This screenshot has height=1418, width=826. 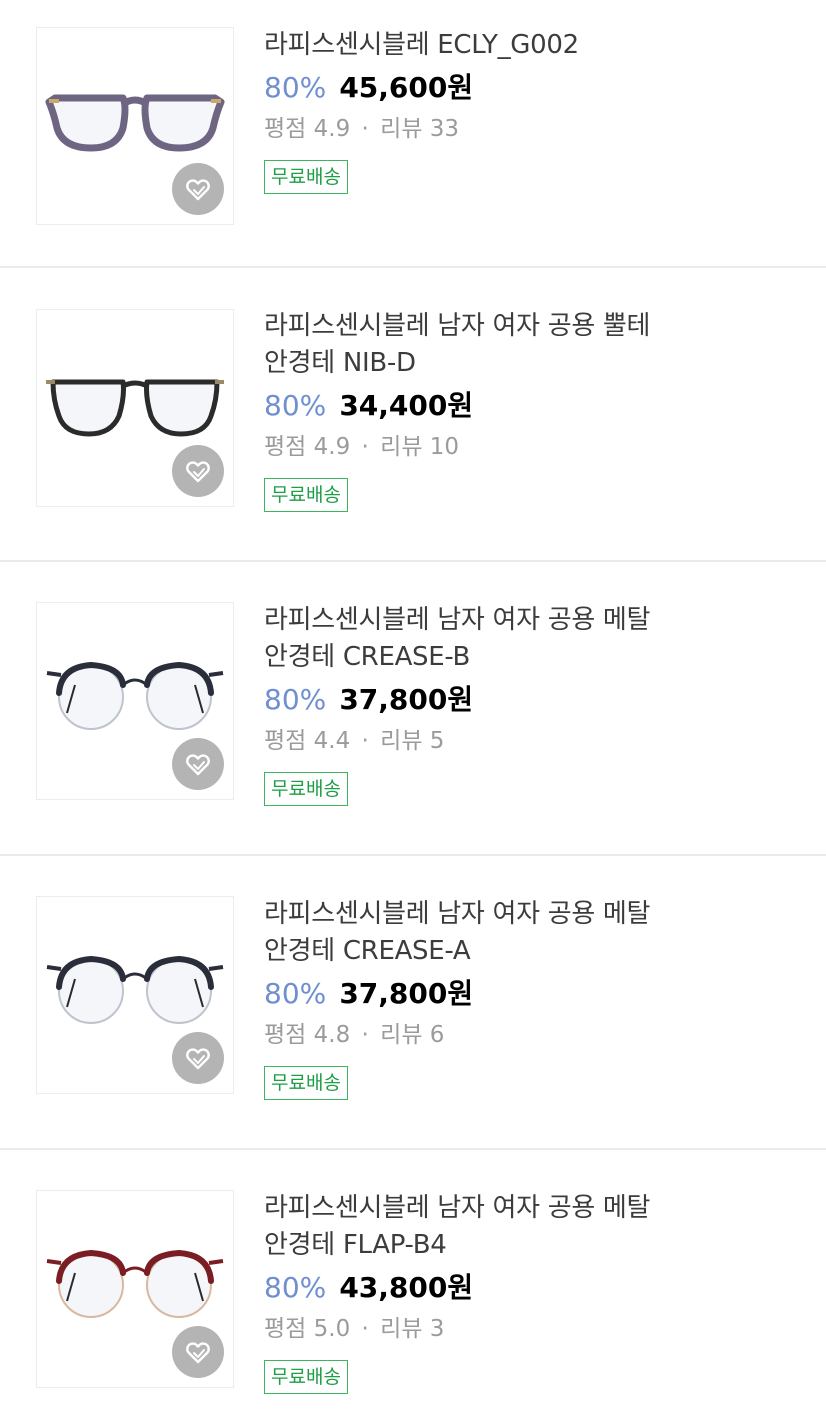 What do you see at coordinates (444, 129) in the screenshot?
I see `review-count: 33` at bounding box center [444, 129].